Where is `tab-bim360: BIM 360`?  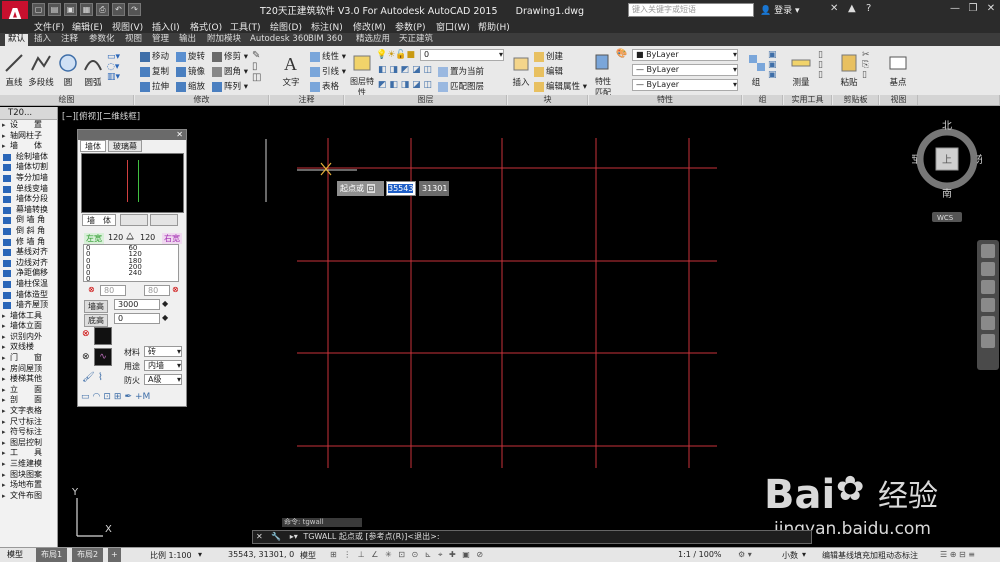 tab-bim360: BIM 360 is located at coordinates (325, 40).